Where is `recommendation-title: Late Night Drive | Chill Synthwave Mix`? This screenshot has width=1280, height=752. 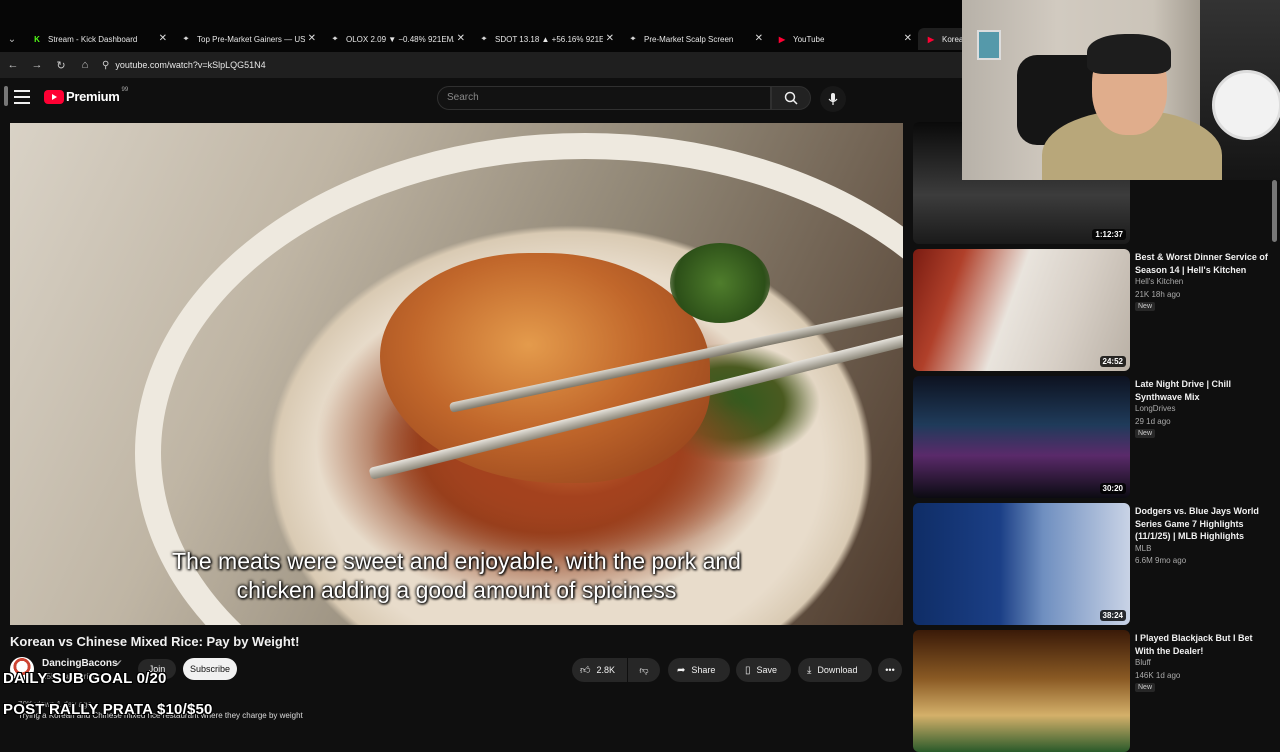 recommendation-title: Late Night Drive | Chill Synthwave Mix is located at coordinates (1202, 390).